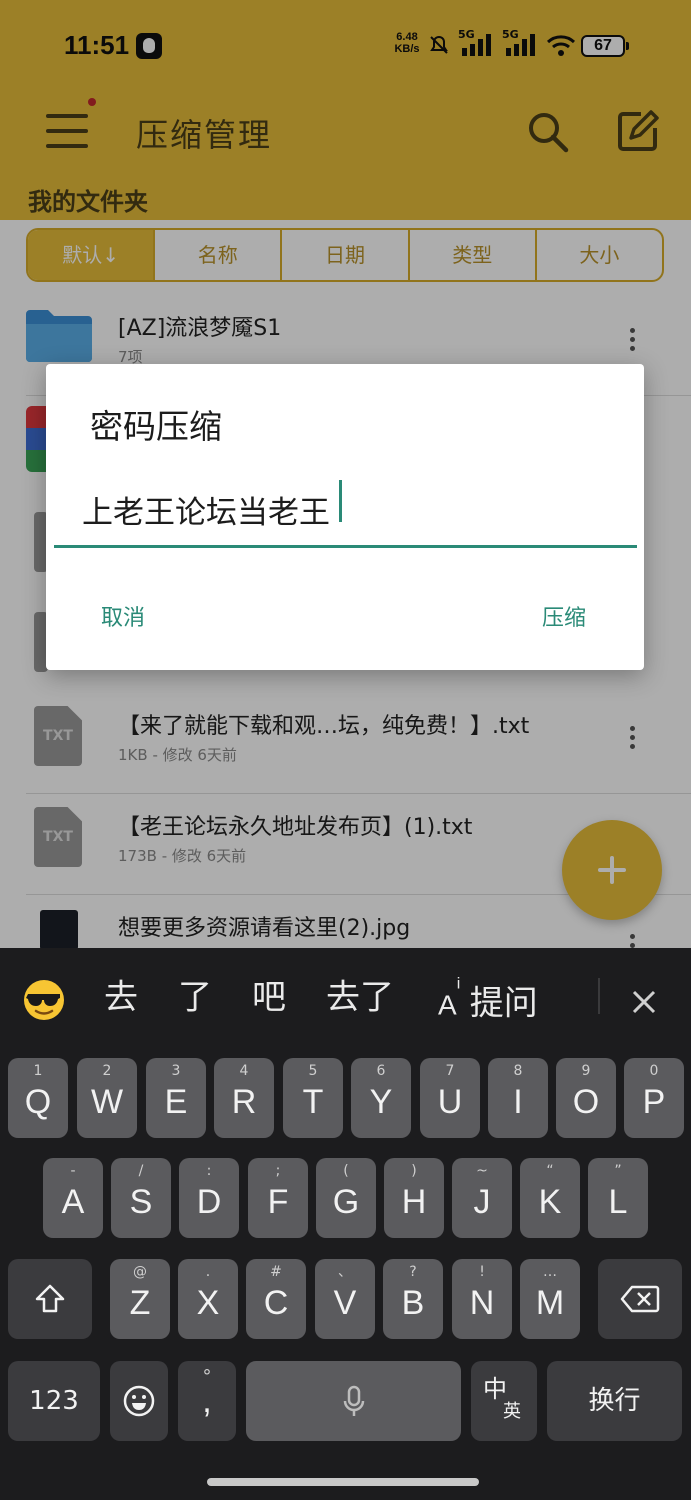 The height and width of the screenshot is (1500, 691). What do you see at coordinates (141, 1198) in the screenshot?
I see `key-s: / S` at bounding box center [141, 1198].